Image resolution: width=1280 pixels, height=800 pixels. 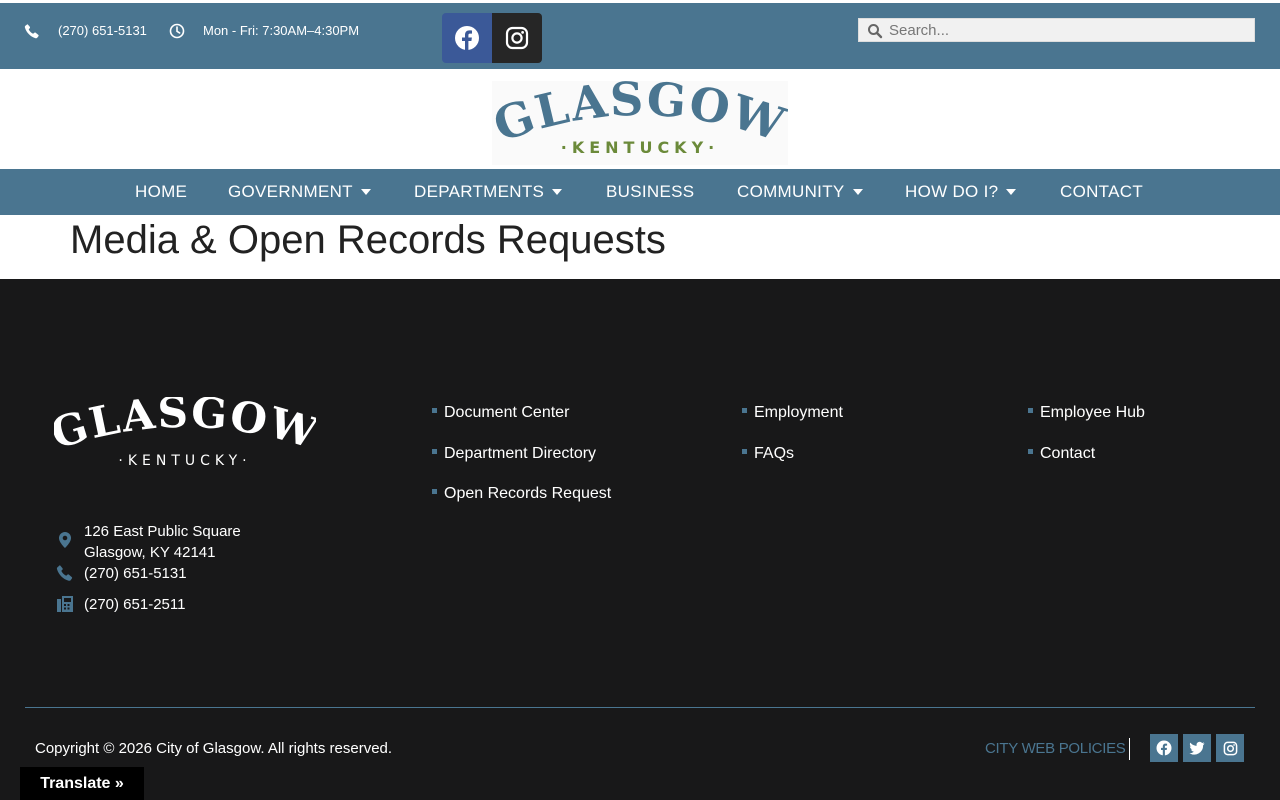 I want to click on map-pin-icon, so click(x=65, y=540).